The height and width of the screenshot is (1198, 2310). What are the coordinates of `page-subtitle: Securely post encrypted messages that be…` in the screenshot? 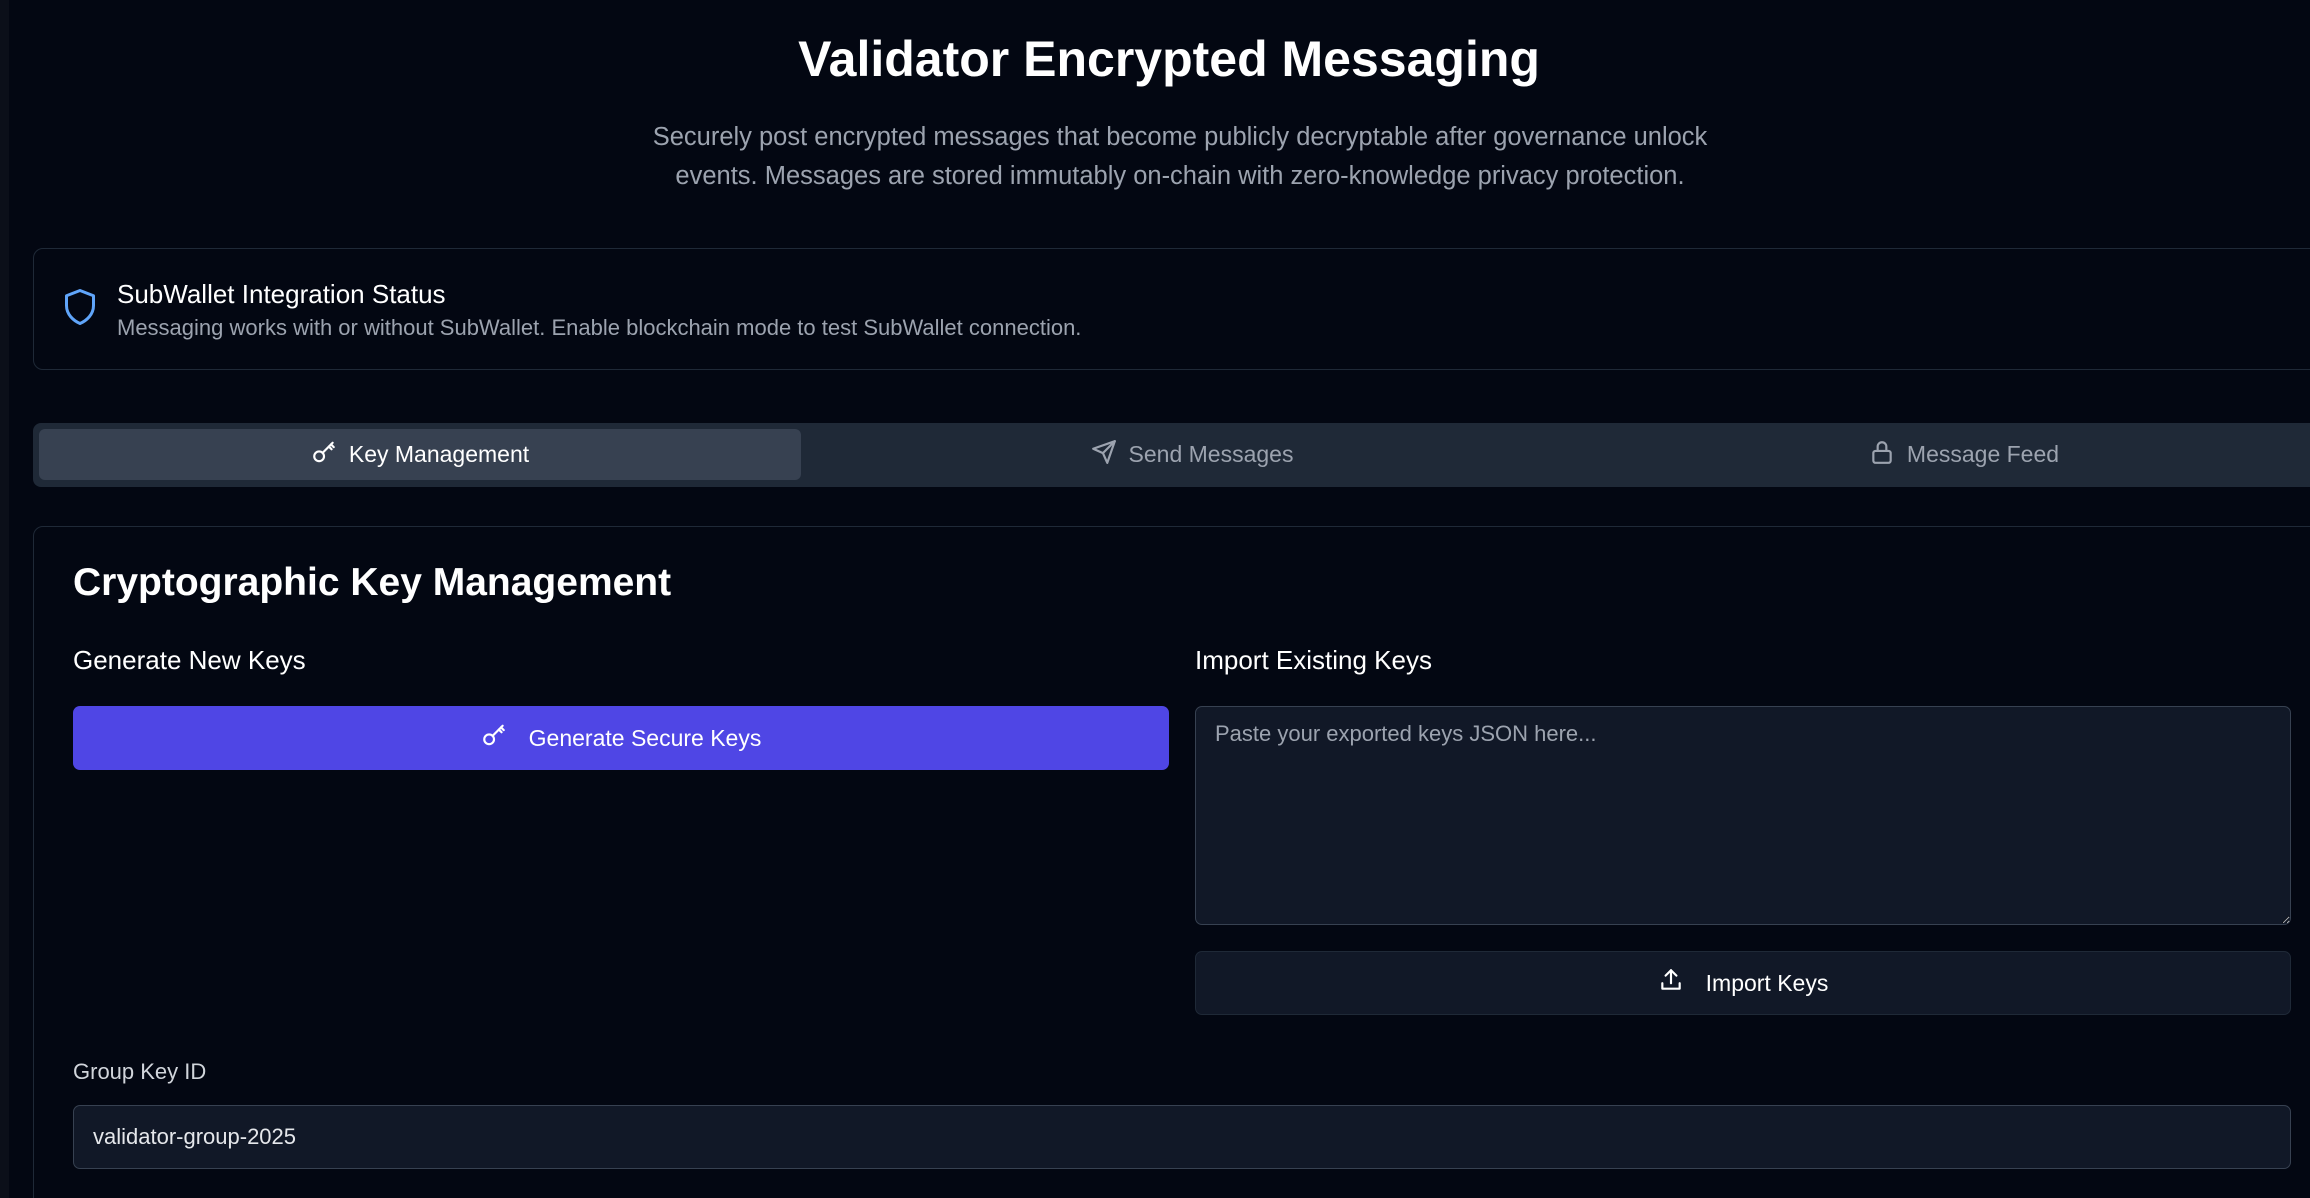 It's located at (1180, 156).